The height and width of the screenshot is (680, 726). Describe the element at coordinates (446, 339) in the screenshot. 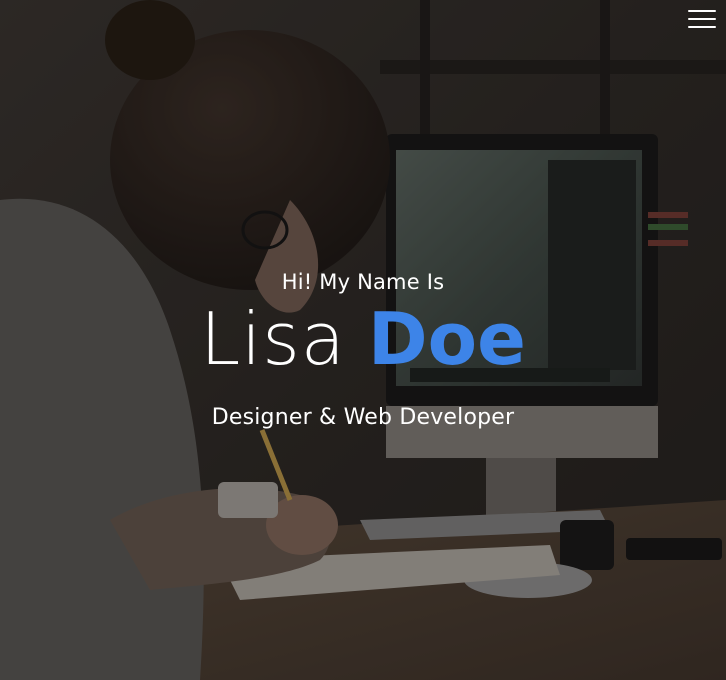

I see `hero-last-name: Doe` at that location.